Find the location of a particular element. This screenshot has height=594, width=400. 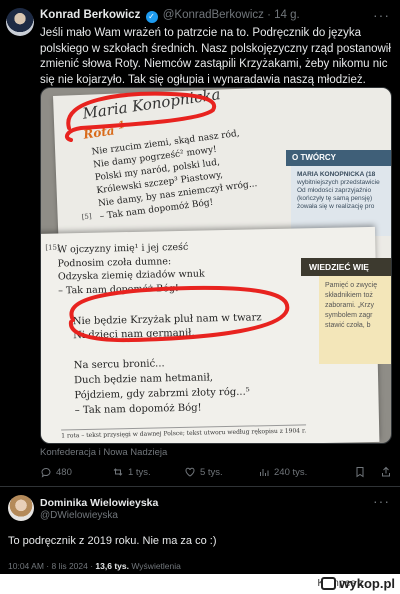

reply-count: 480 is located at coordinates (64, 472).